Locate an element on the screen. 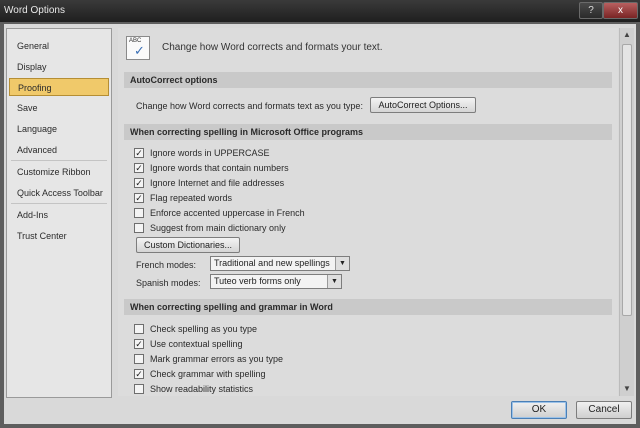  checkbox-label: Ignore words that contain numbers is located at coordinates (219, 168).